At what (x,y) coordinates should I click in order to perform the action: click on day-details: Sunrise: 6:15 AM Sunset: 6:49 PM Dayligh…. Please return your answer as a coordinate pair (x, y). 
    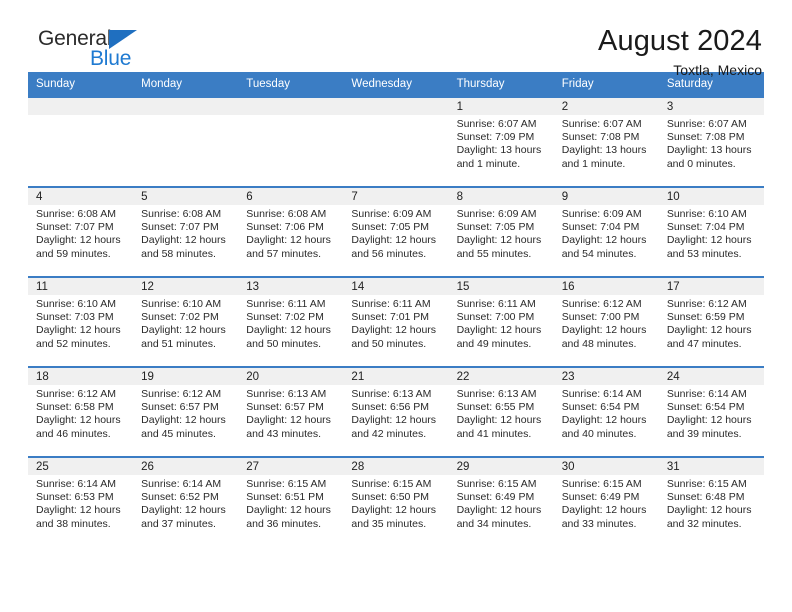
    Looking at the image, I should click on (606, 503).